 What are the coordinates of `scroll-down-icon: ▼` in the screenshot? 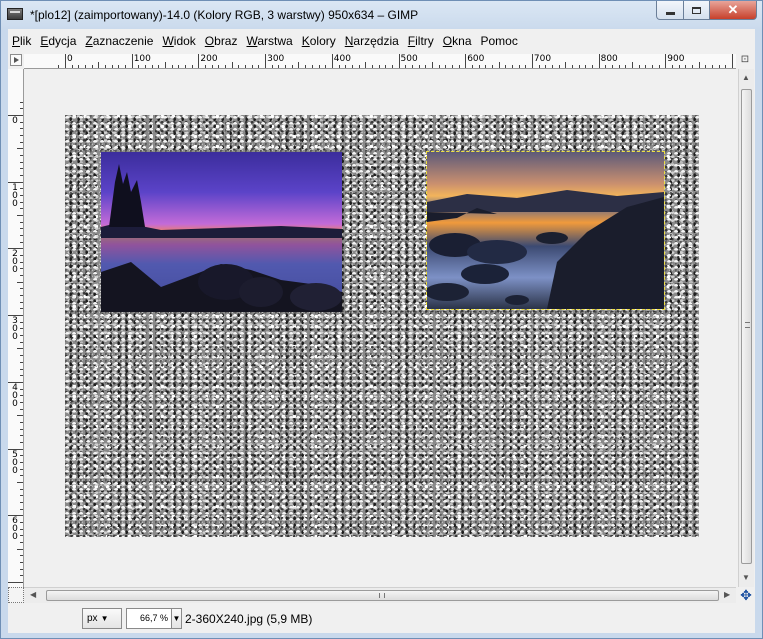 It's located at (746, 577).